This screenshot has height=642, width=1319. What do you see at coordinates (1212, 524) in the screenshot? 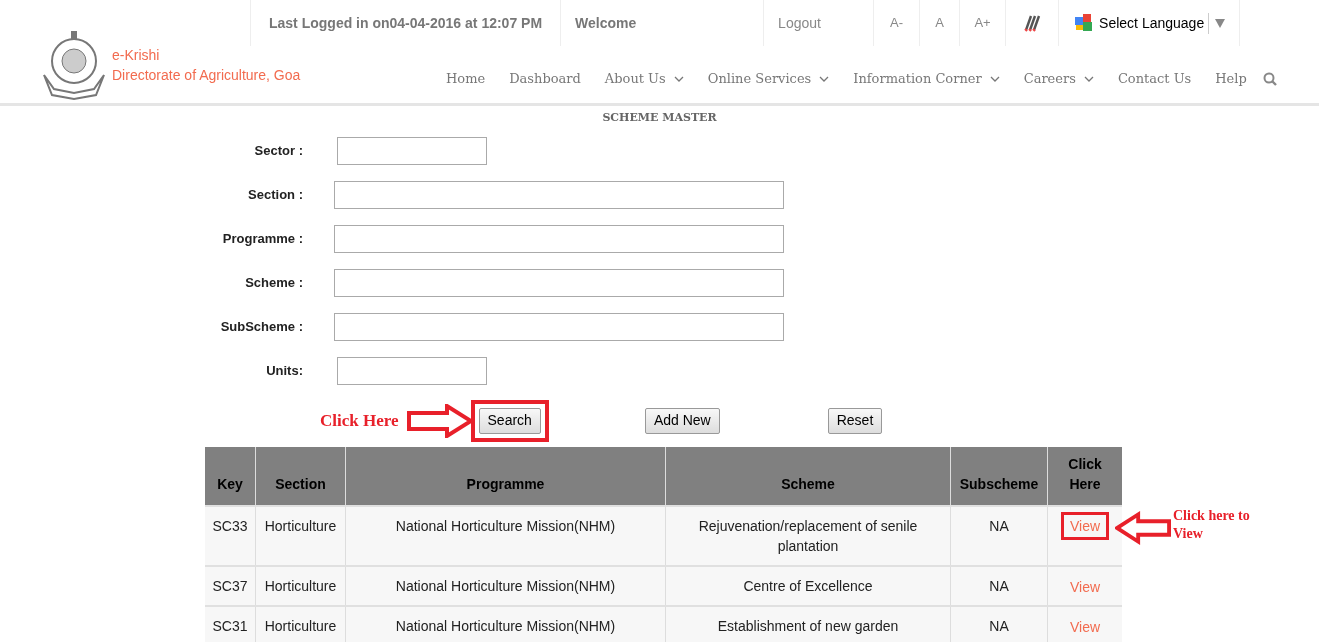
I see `click-here-to-view-annotation: Click here to View` at bounding box center [1212, 524].